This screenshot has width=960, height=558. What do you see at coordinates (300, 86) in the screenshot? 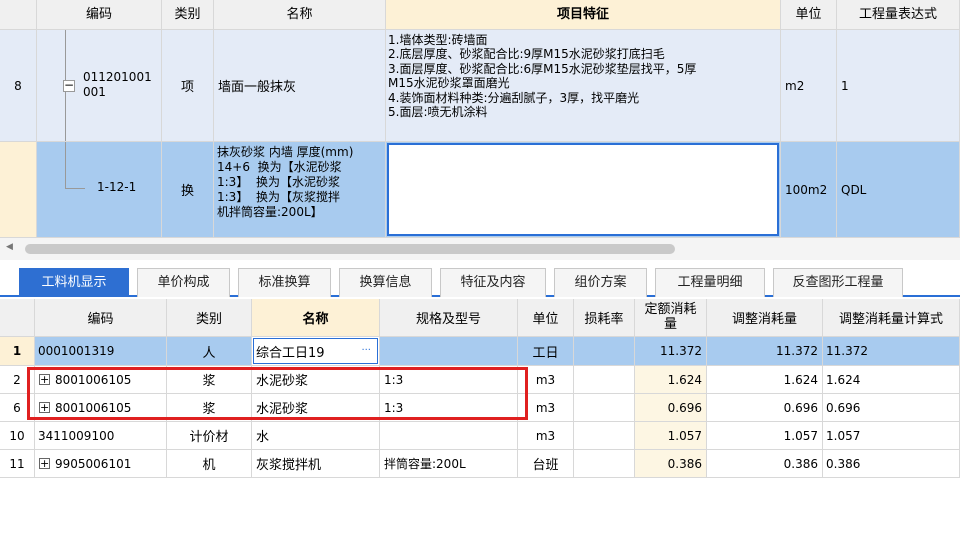
I see `list-item-name: 墙面一般抹灰` at bounding box center [300, 86].